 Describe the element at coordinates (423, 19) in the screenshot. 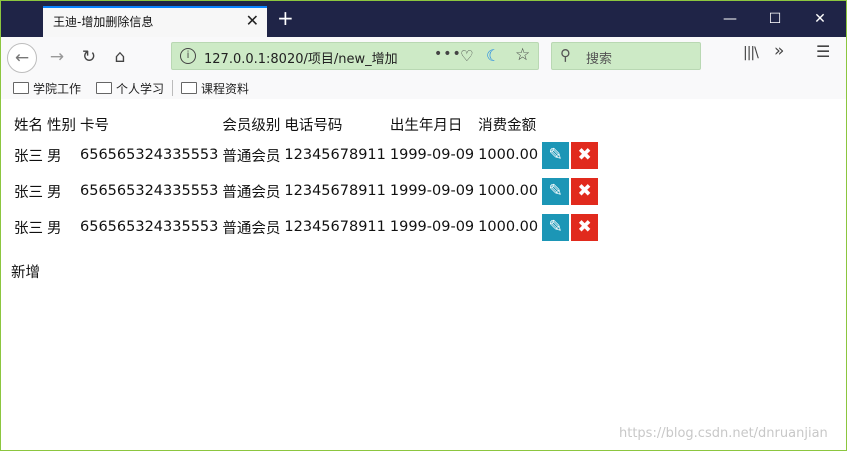

I see `tab-bar: 王迪-增加删除信息 ✕ + — ☐ ✕` at that location.